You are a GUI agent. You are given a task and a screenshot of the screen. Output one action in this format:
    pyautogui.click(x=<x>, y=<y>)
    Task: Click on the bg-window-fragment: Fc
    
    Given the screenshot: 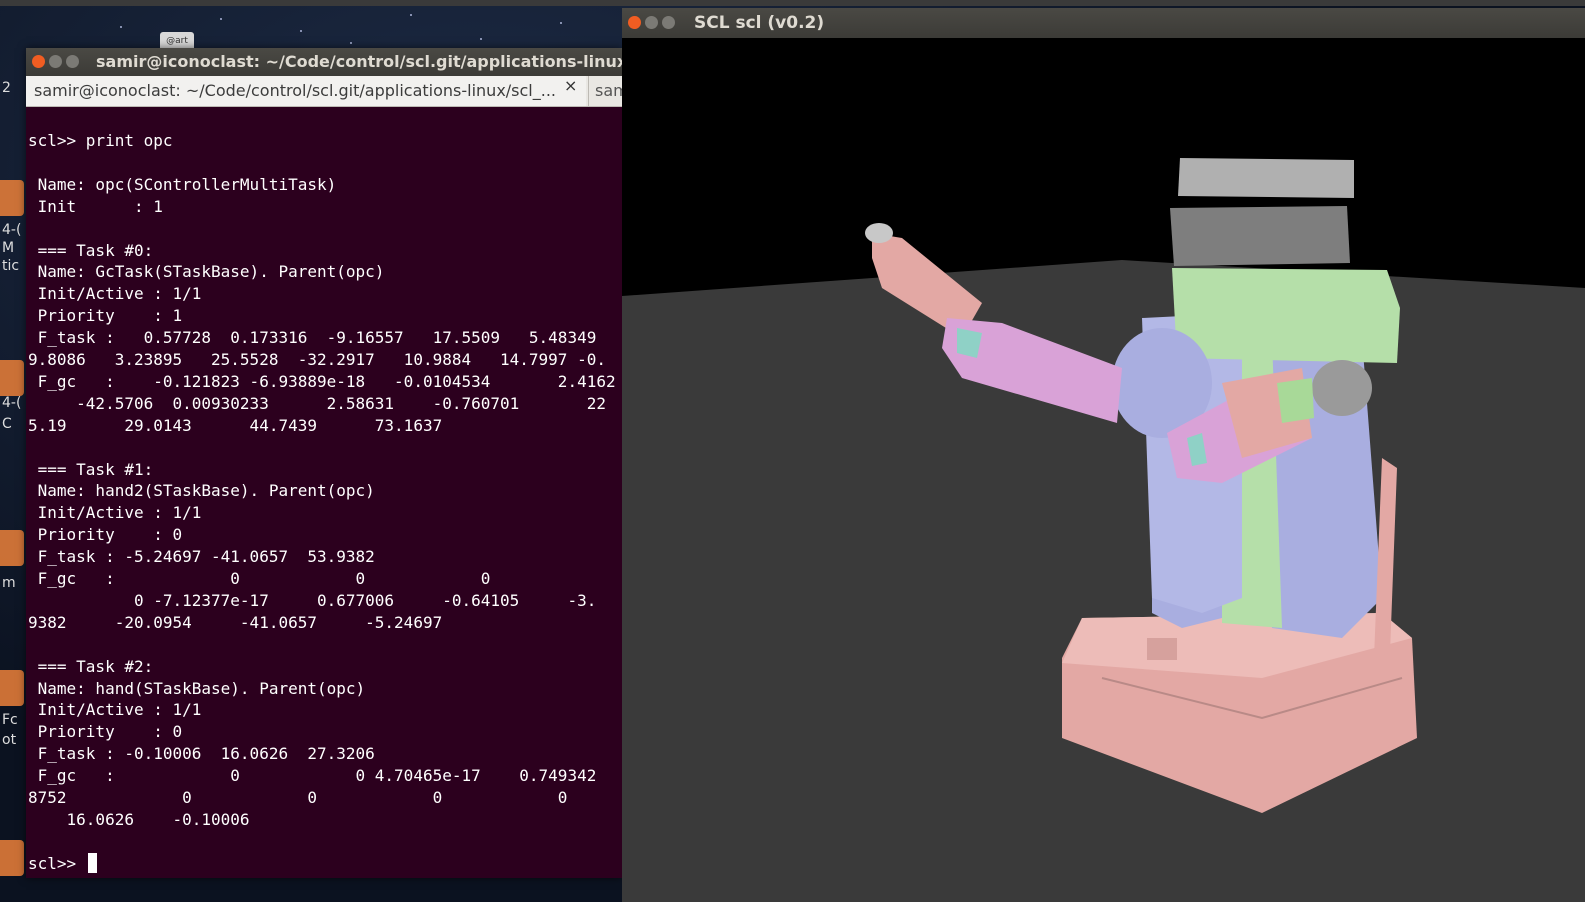 What is the action you would take?
    pyautogui.click(x=10, y=720)
    